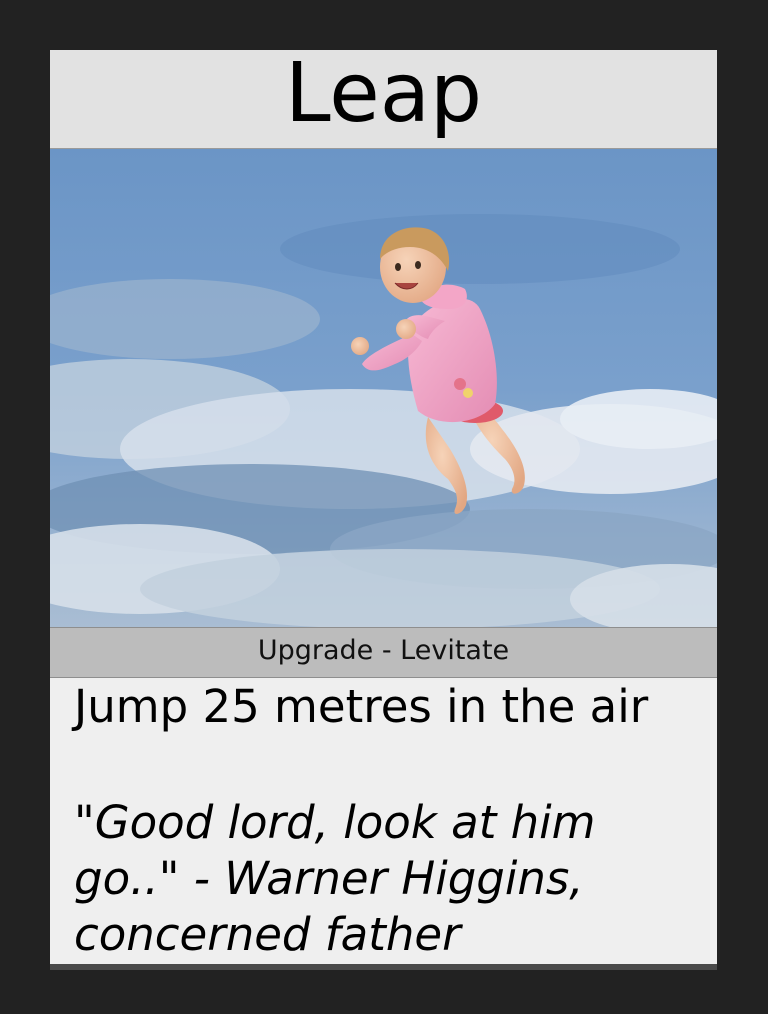 This screenshot has height=1014, width=768. I want to click on card-title: Leap, so click(383, 93).